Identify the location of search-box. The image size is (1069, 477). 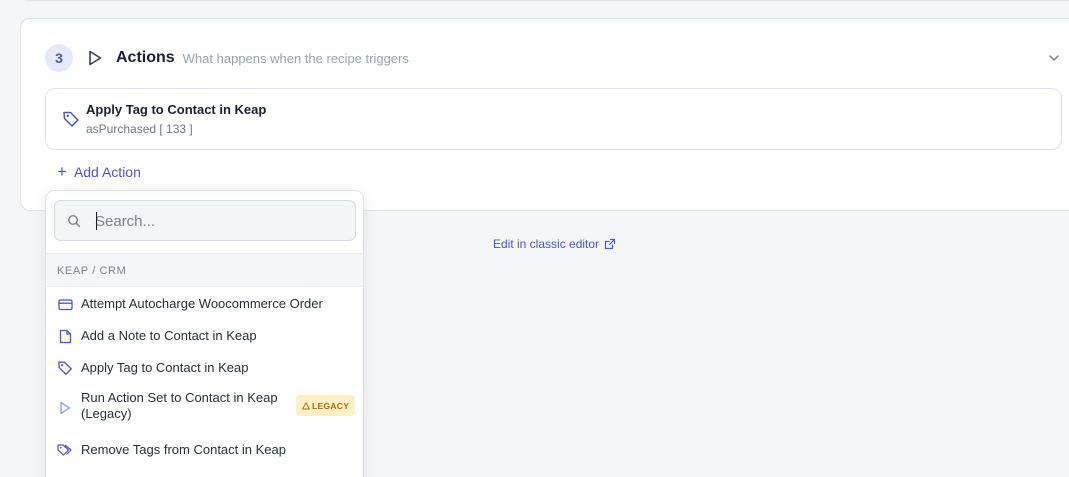
(205, 220).